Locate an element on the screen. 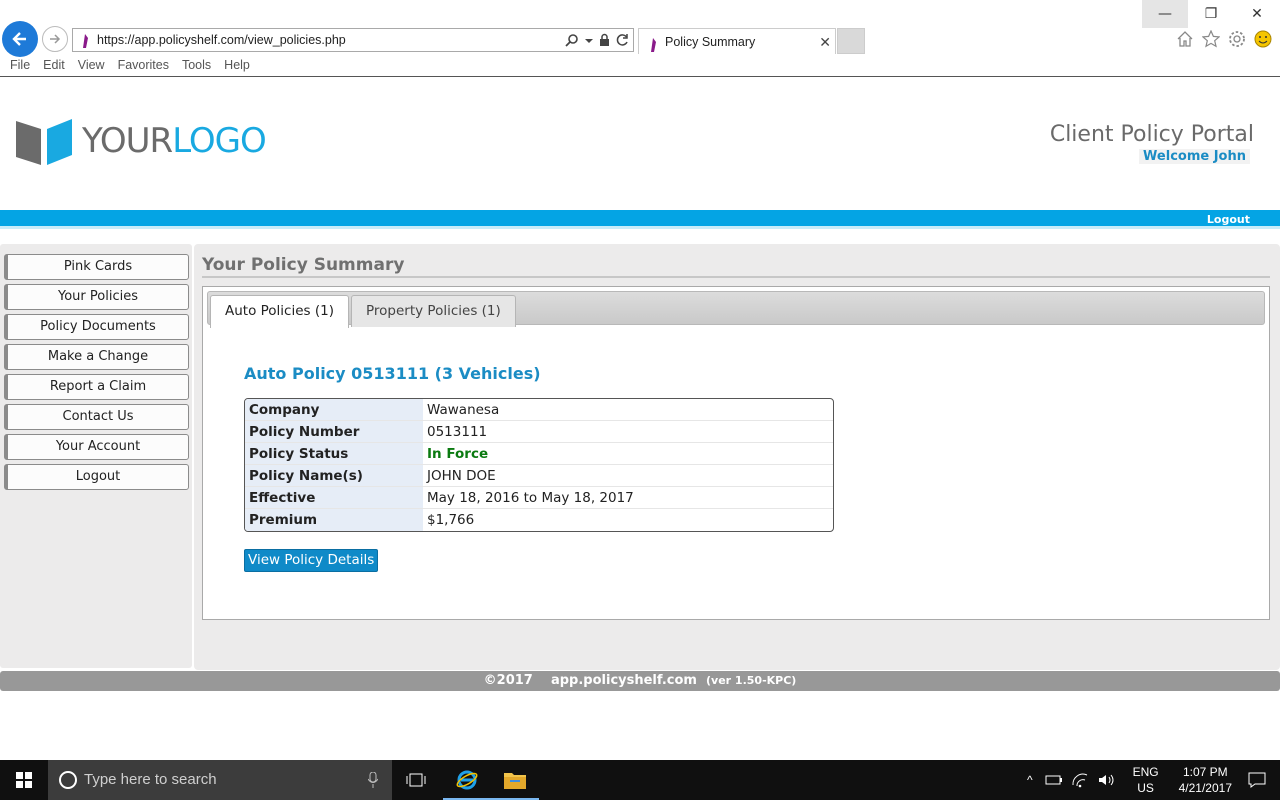  row-label: Effective is located at coordinates (334, 498).